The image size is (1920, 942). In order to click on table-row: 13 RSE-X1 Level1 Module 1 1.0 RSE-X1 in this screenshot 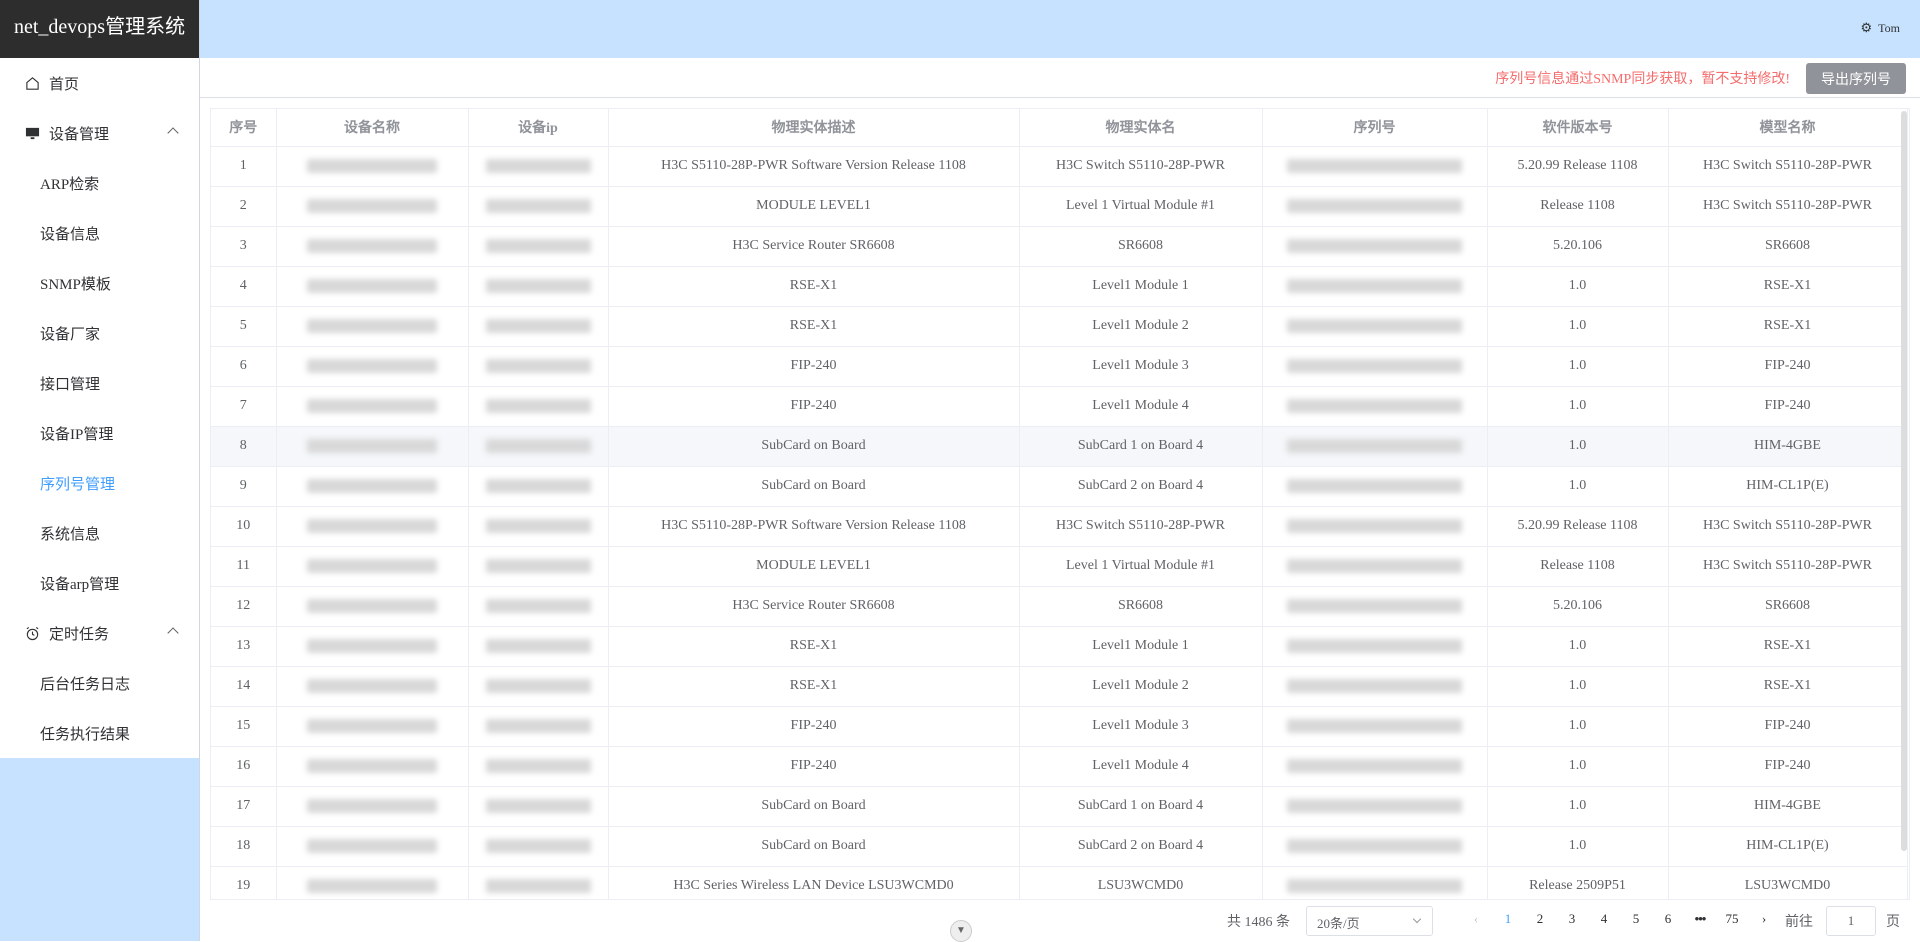, I will do `click(1059, 646)`.